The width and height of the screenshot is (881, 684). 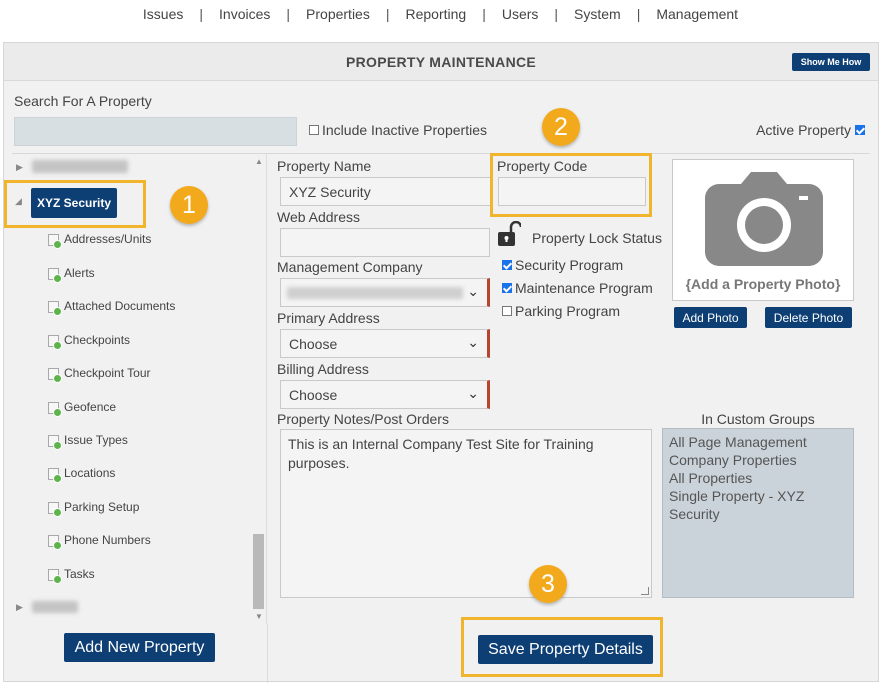 What do you see at coordinates (758, 505) in the screenshot?
I see `group-item: Single Property - XYZ Security` at bounding box center [758, 505].